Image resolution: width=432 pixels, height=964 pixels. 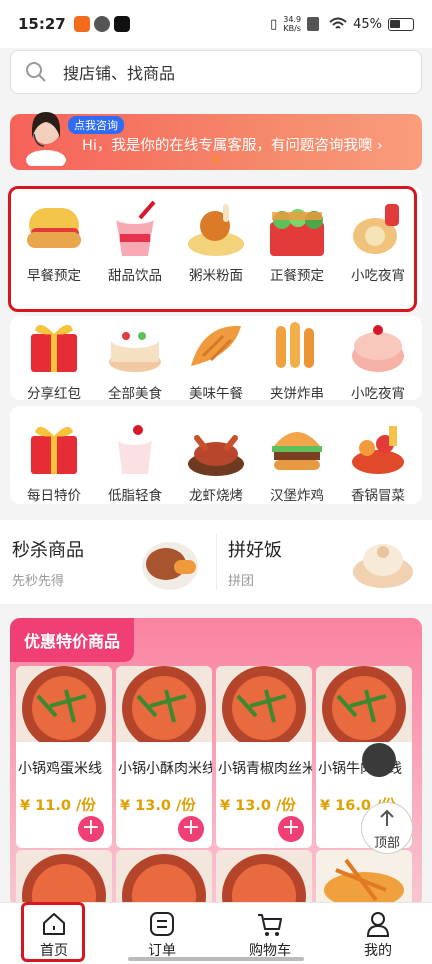 What do you see at coordinates (72, 640) in the screenshot?
I see `deals-title: 优惠特价商品` at bounding box center [72, 640].